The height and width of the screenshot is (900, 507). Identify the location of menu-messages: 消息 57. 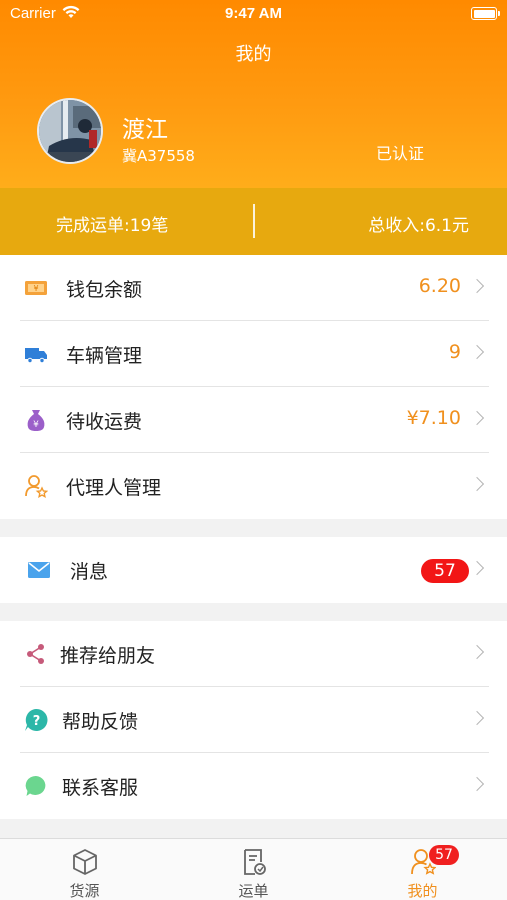
(253, 570).